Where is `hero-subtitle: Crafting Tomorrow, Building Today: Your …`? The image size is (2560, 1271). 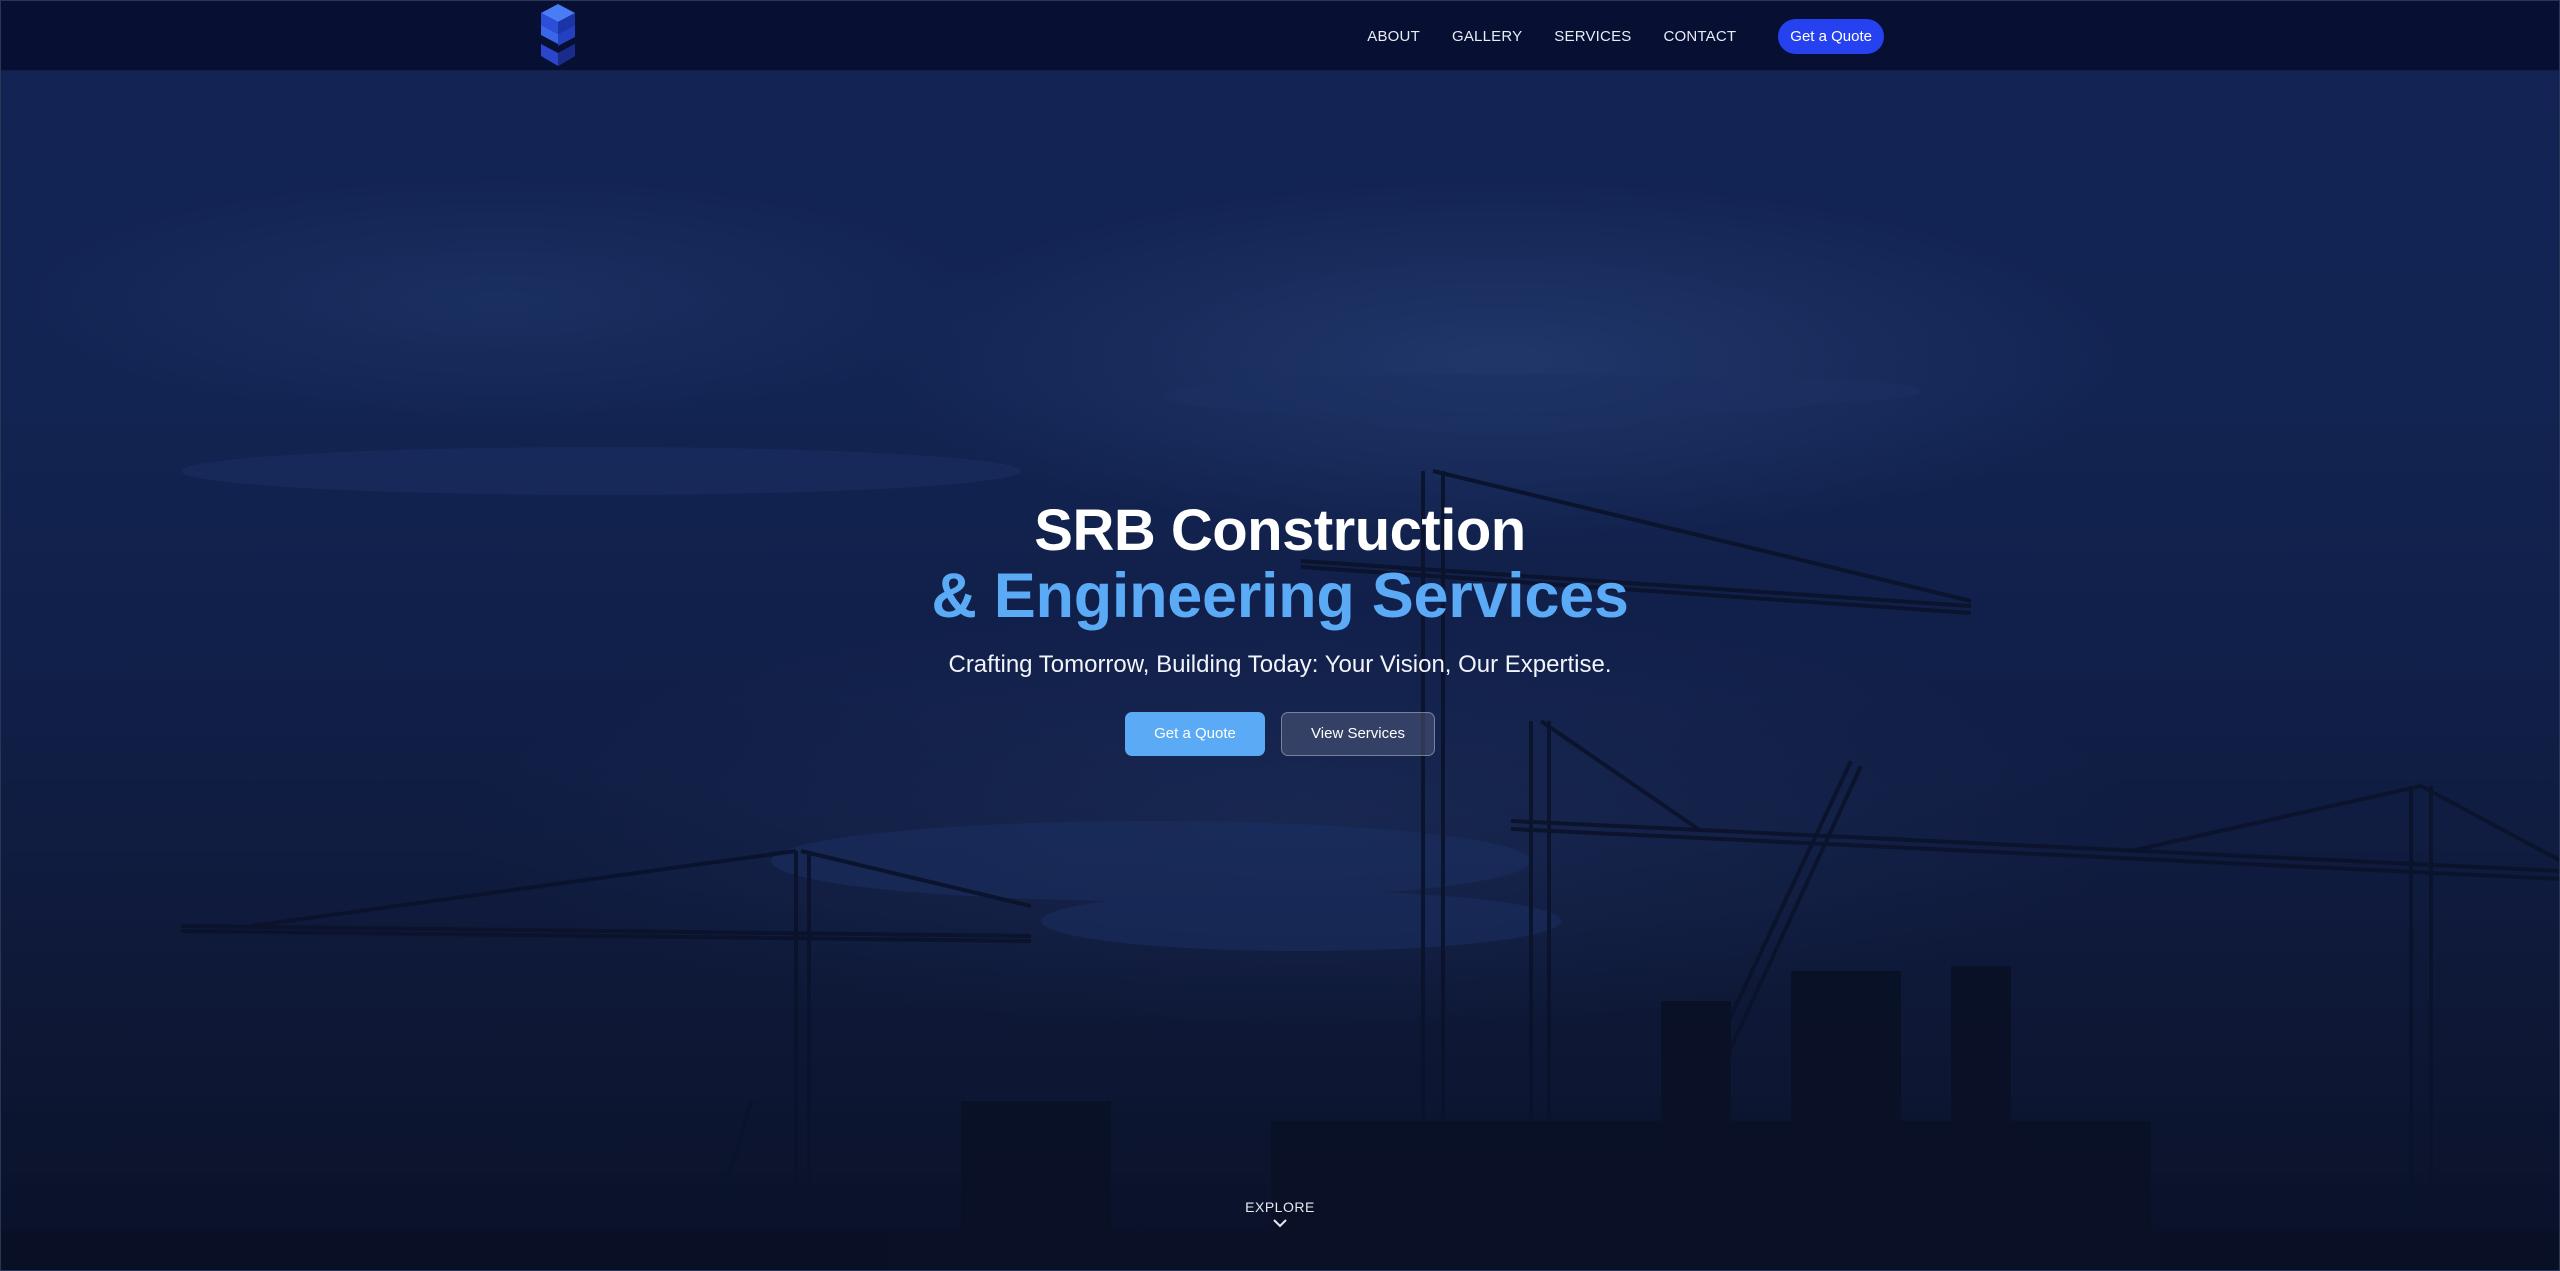 hero-subtitle: Crafting Tomorrow, Building Today: Your … is located at coordinates (1280, 664).